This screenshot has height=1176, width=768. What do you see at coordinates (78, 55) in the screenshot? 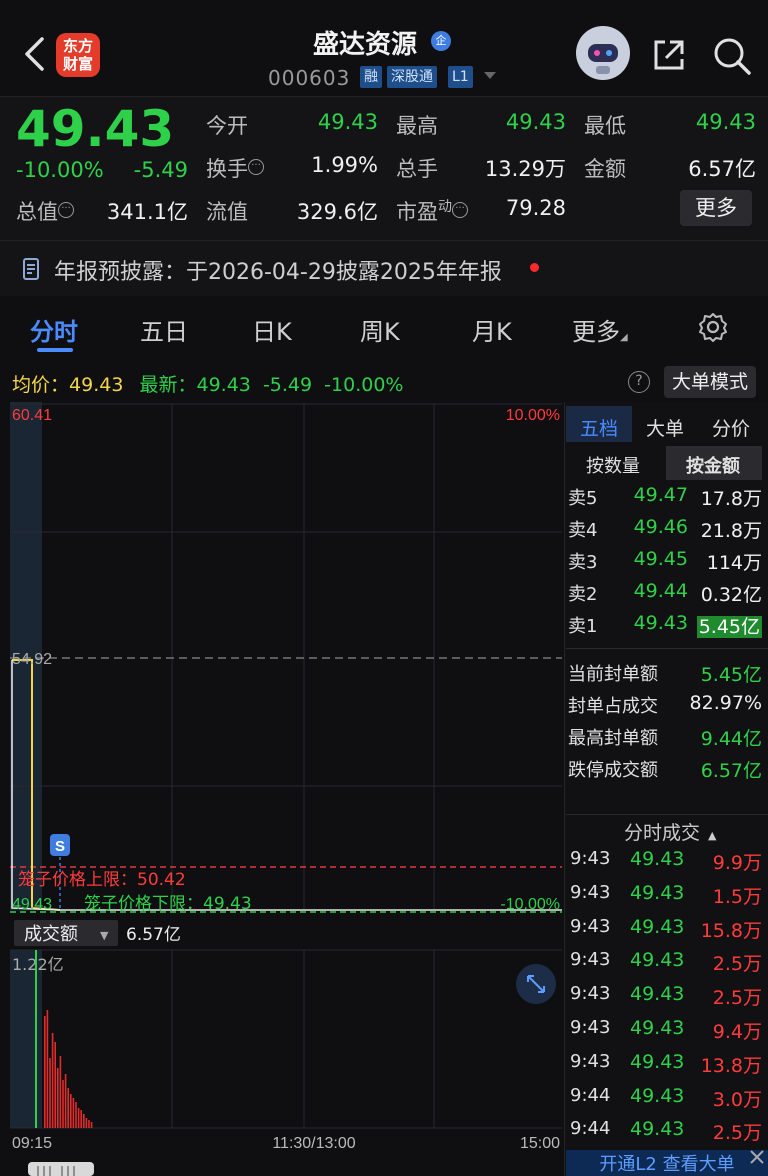
I see `app-logo: 东方 财富` at bounding box center [78, 55].